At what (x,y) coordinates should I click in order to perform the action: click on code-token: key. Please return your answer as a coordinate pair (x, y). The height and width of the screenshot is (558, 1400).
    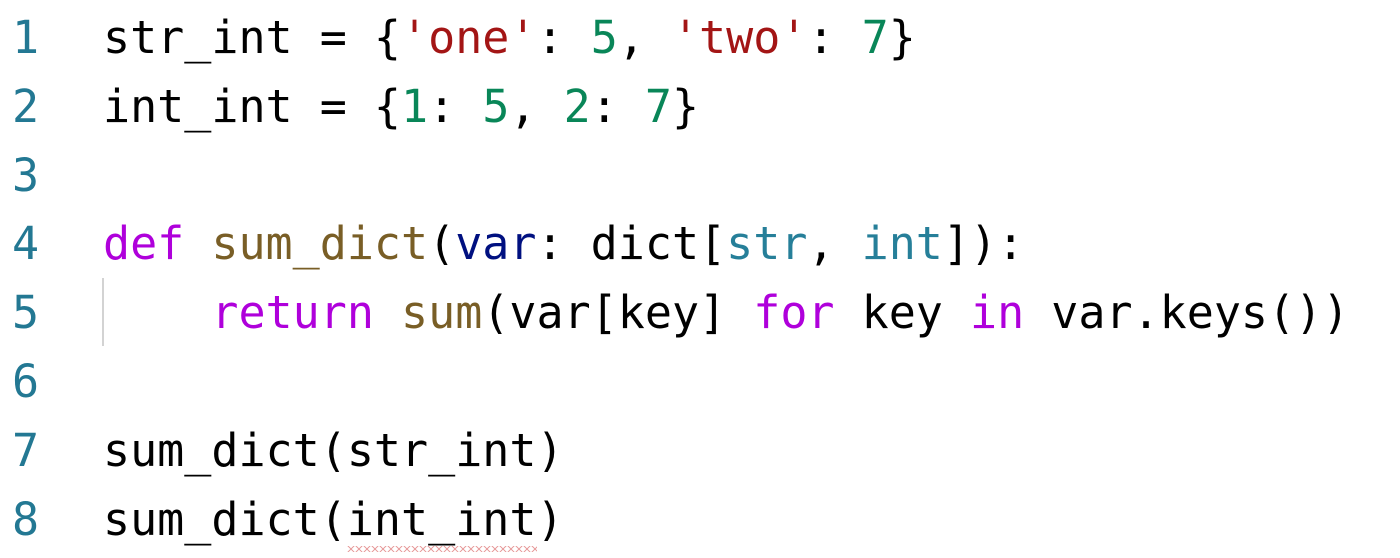
    Looking at the image, I should click on (902, 312).